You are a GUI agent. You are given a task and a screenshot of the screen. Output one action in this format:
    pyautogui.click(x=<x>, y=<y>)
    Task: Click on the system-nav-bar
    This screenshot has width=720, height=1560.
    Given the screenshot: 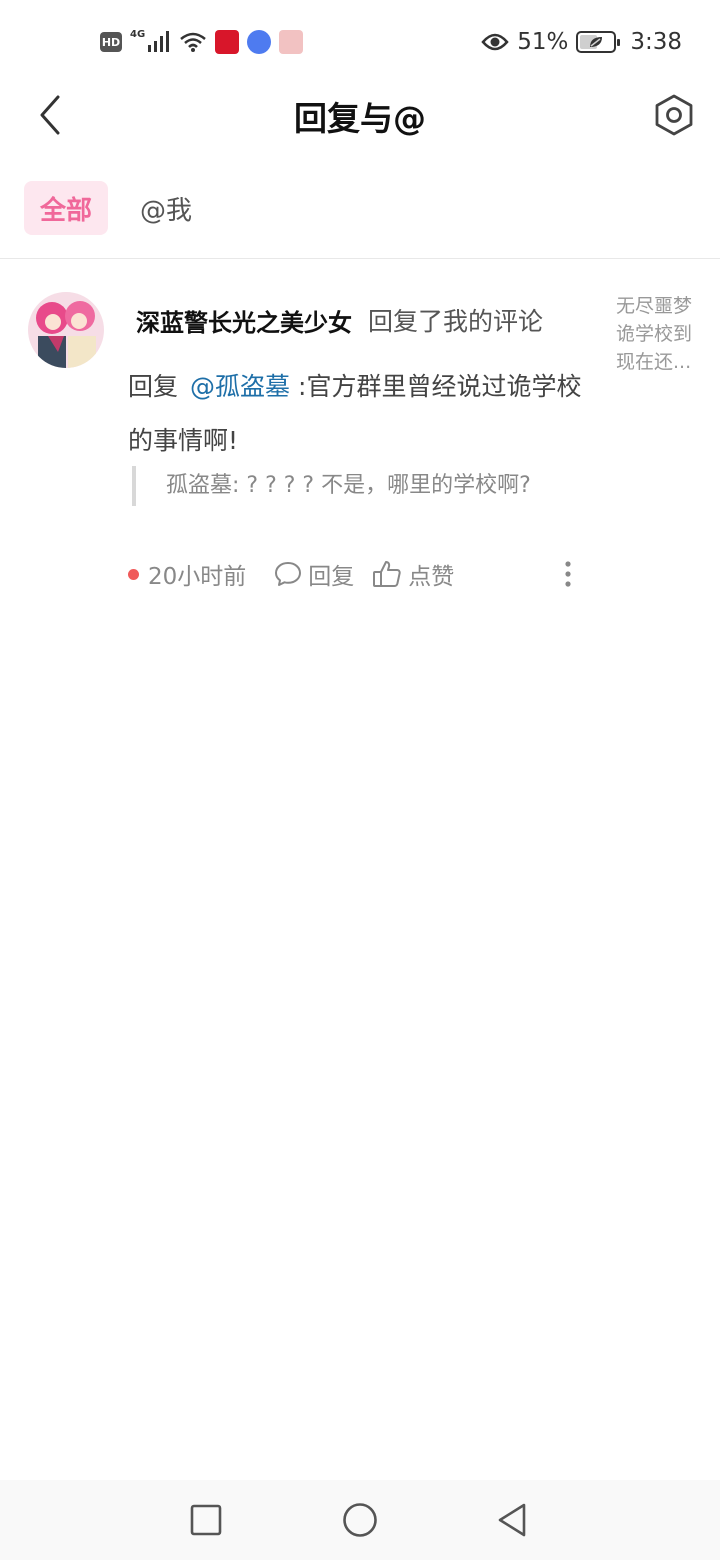 What is the action you would take?
    pyautogui.click(x=360, y=1520)
    